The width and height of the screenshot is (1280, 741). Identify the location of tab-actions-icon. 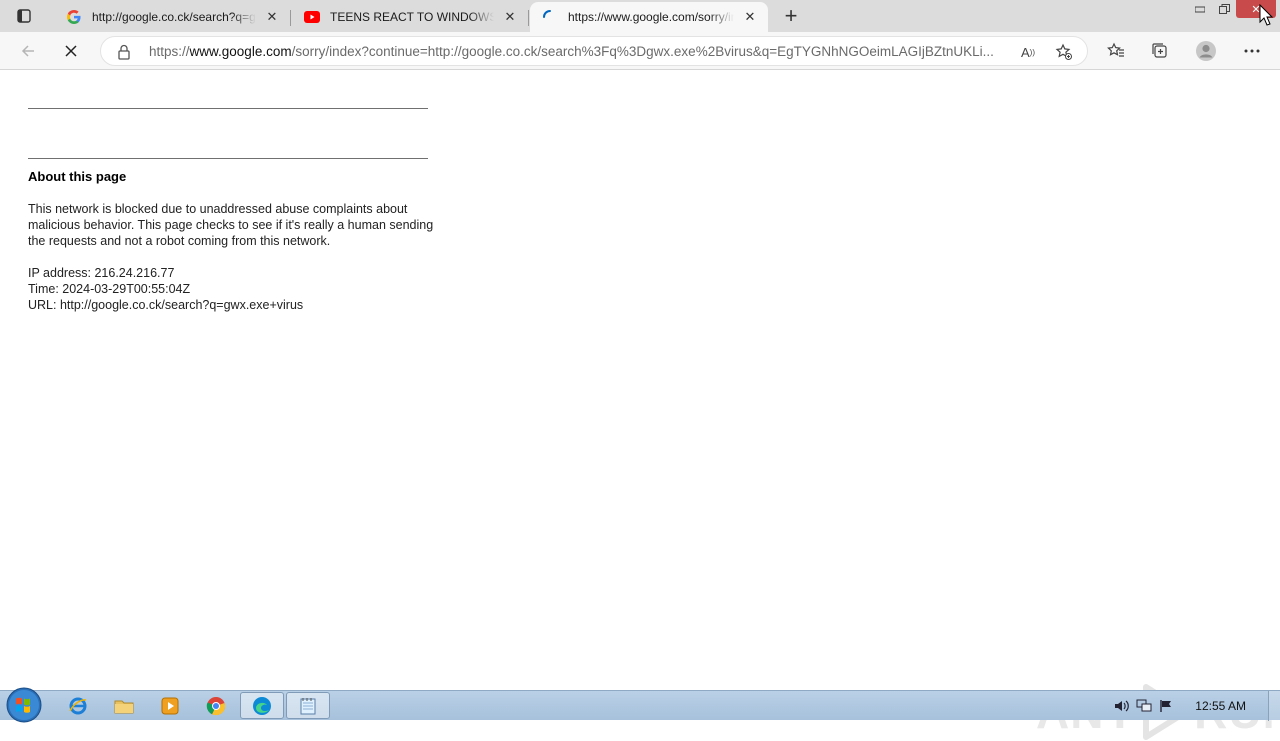
(24, 16).